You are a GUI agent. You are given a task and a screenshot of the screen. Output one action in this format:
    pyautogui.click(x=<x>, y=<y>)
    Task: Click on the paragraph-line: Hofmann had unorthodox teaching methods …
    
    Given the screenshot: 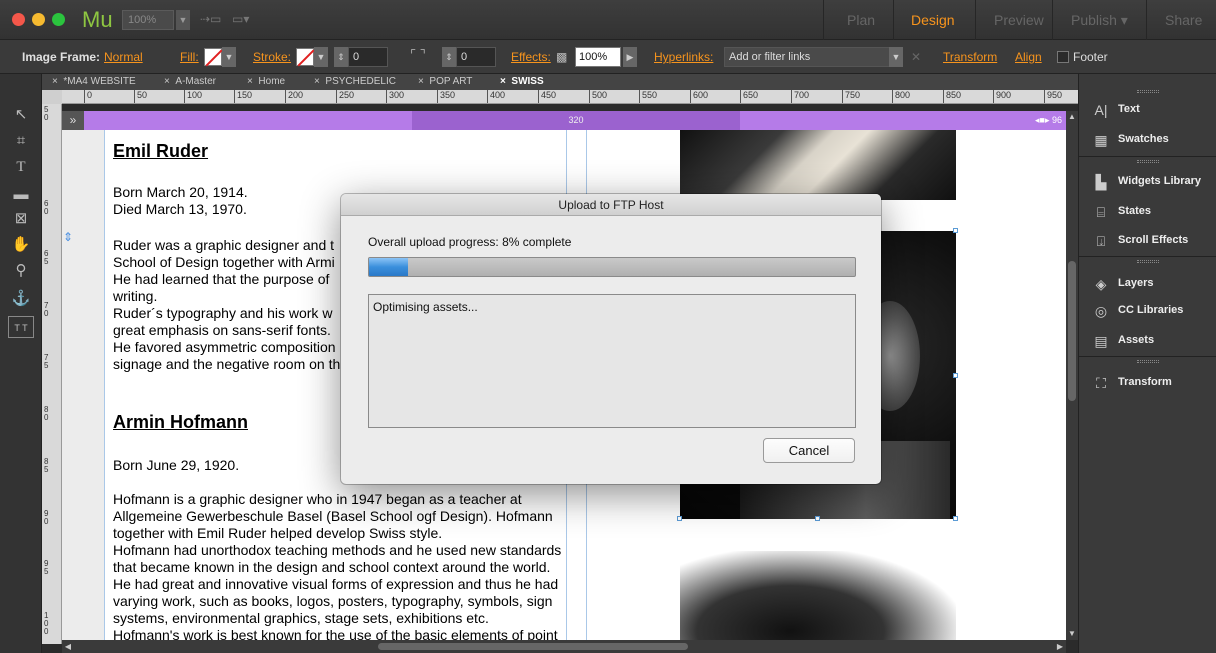 What is the action you would take?
    pyautogui.click(x=337, y=550)
    